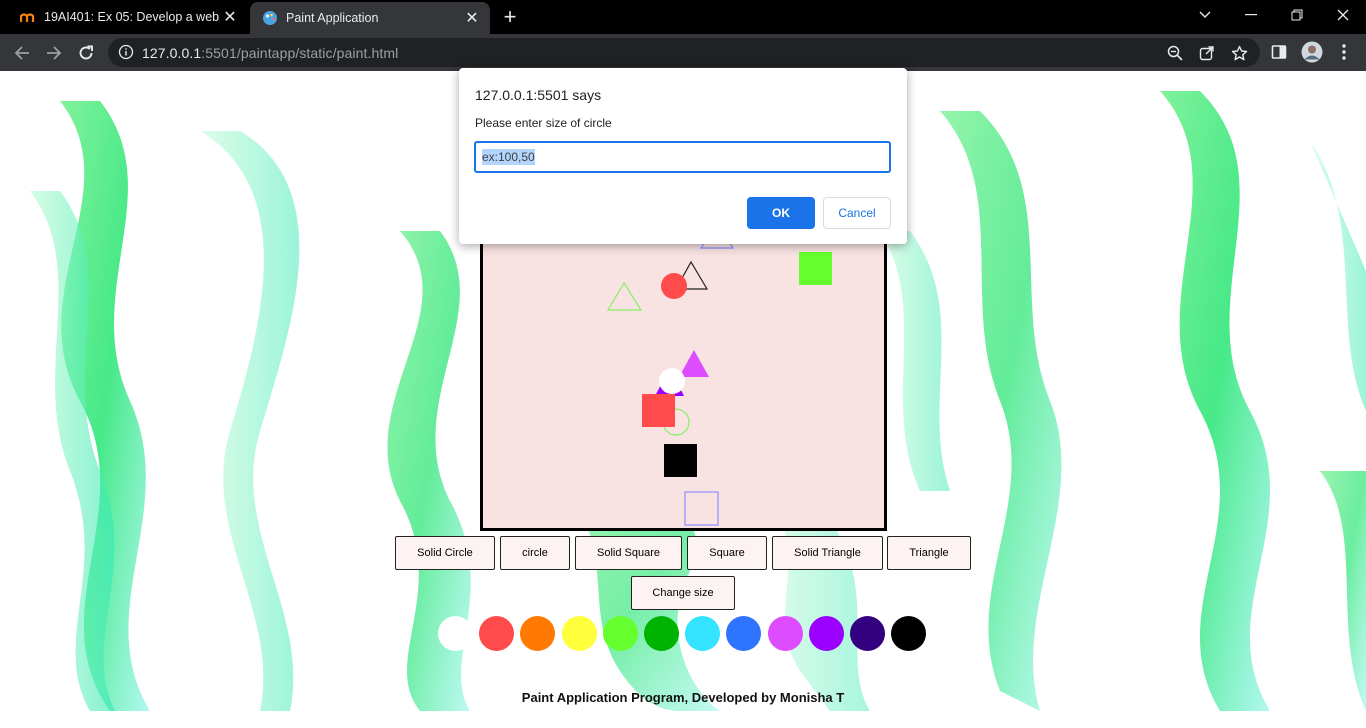 The image size is (1366, 728). I want to click on back-icon, so click(22, 53).